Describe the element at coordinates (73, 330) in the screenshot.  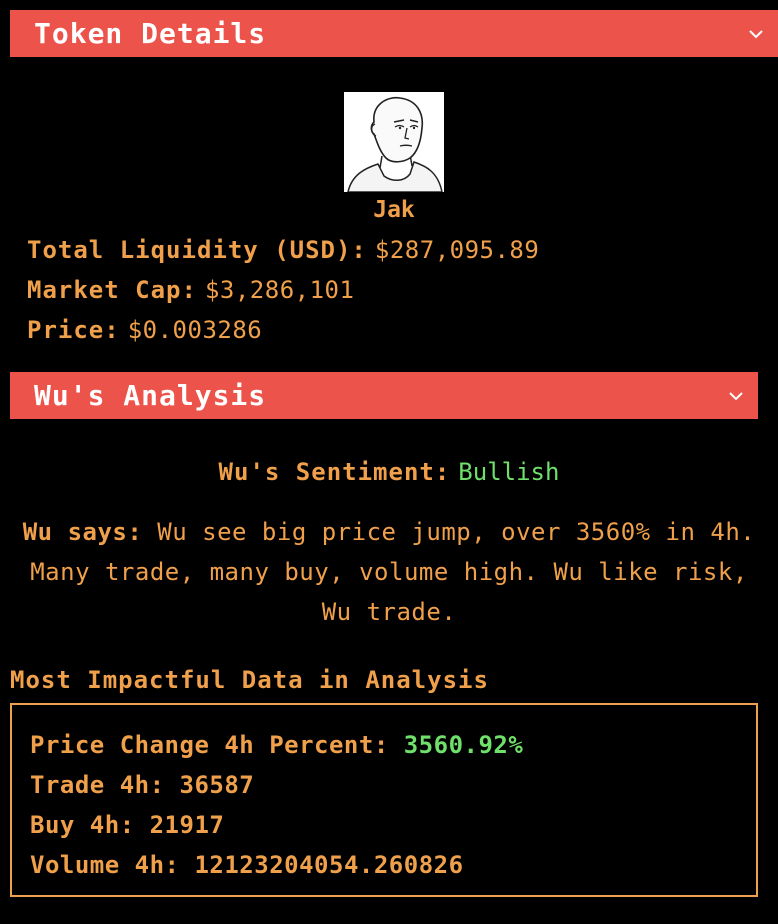
I see `price-label: Price:` at that location.